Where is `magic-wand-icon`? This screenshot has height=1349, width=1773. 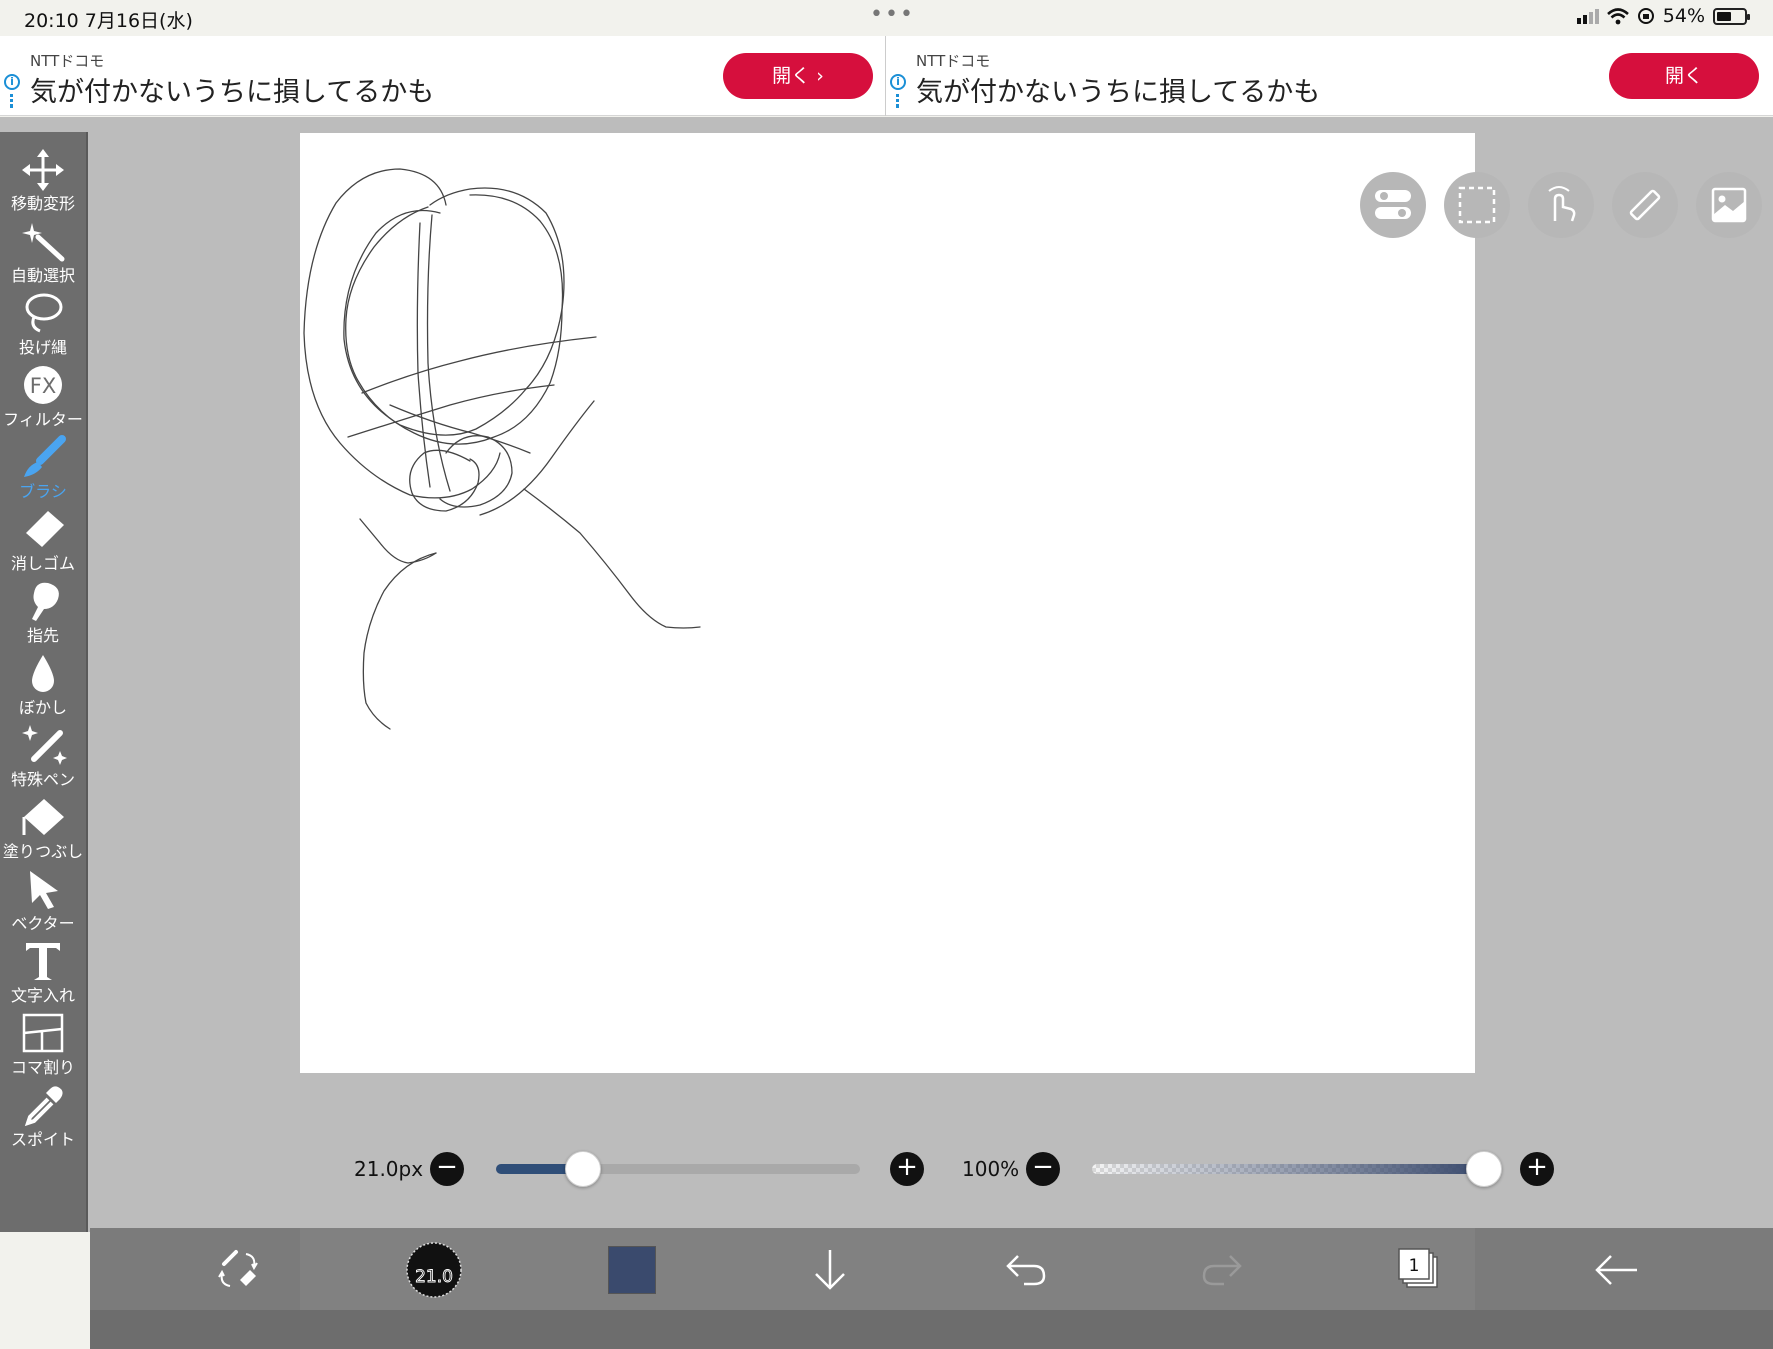 magic-wand-icon is located at coordinates (43, 242).